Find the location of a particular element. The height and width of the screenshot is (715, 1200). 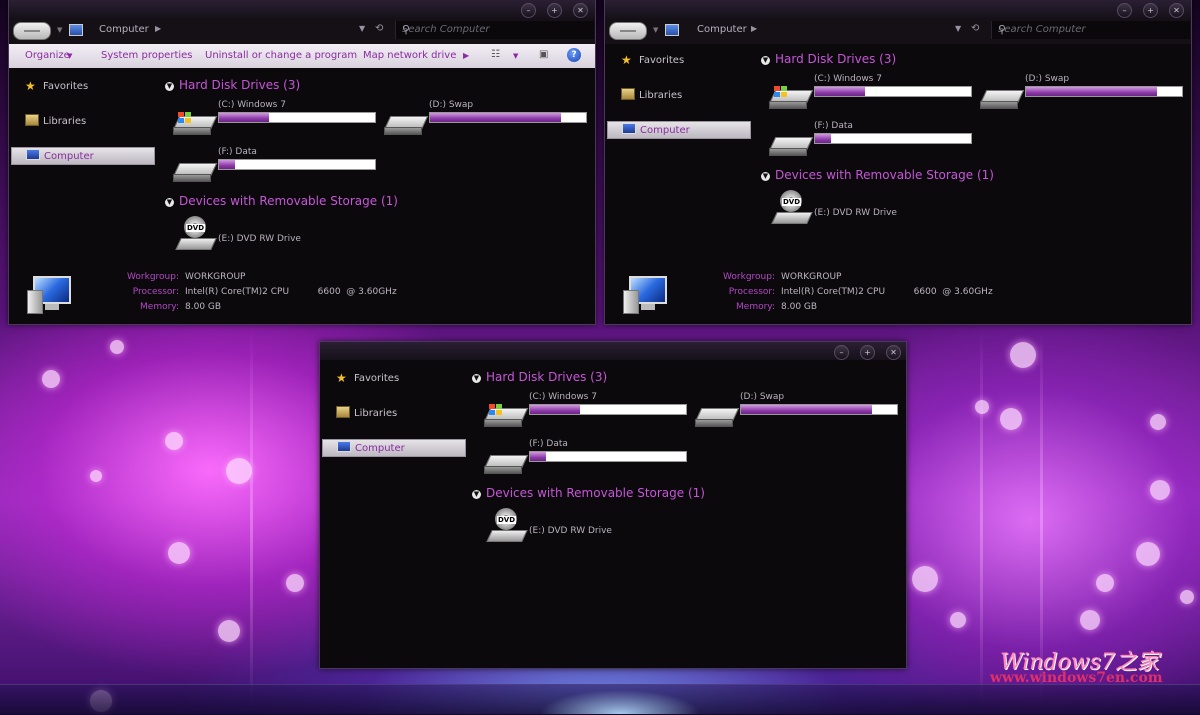

memory-label: Memory: is located at coordinates (159, 307).